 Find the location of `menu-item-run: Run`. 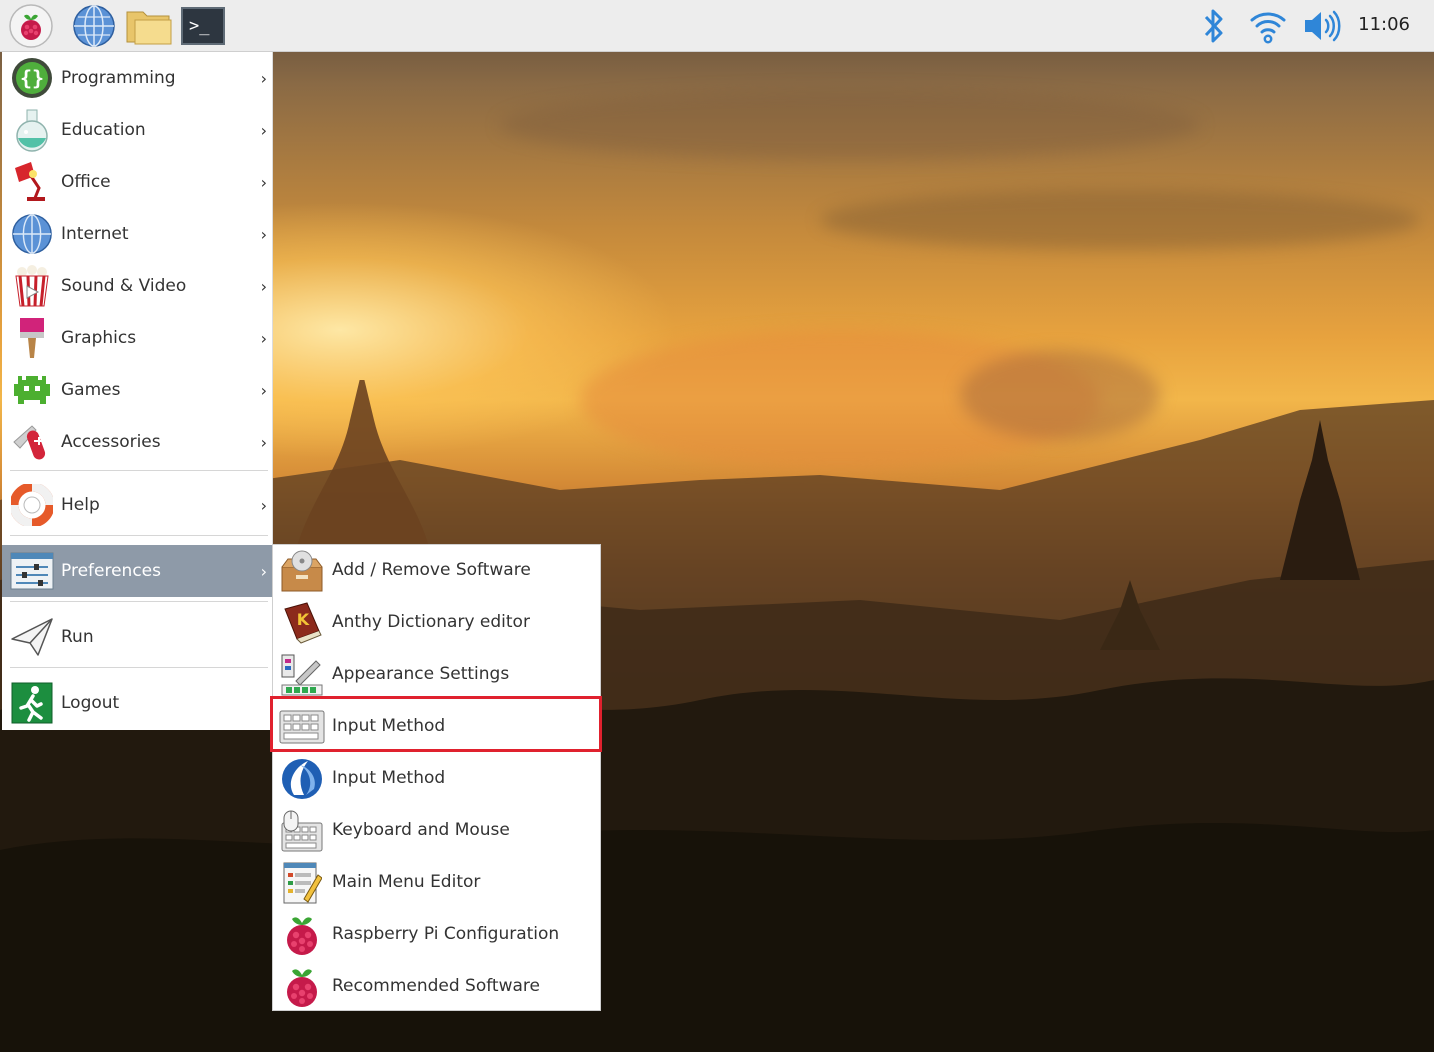

menu-item-run: Run is located at coordinates (137, 637).